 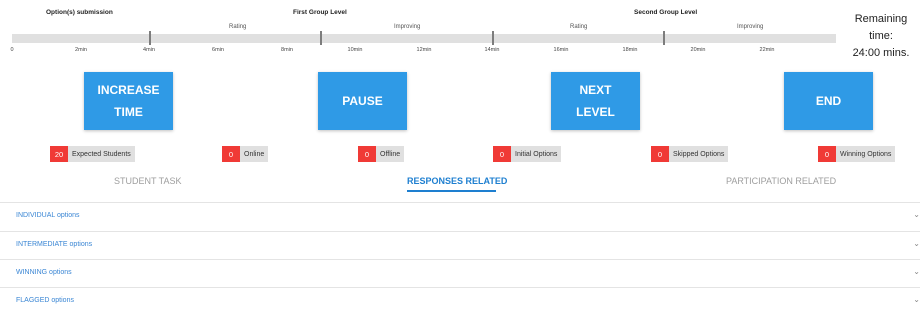 What do you see at coordinates (579, 27) in the screenshot?
I see `phase-second-rating-label: Rating` at bounding box center [579, 27].